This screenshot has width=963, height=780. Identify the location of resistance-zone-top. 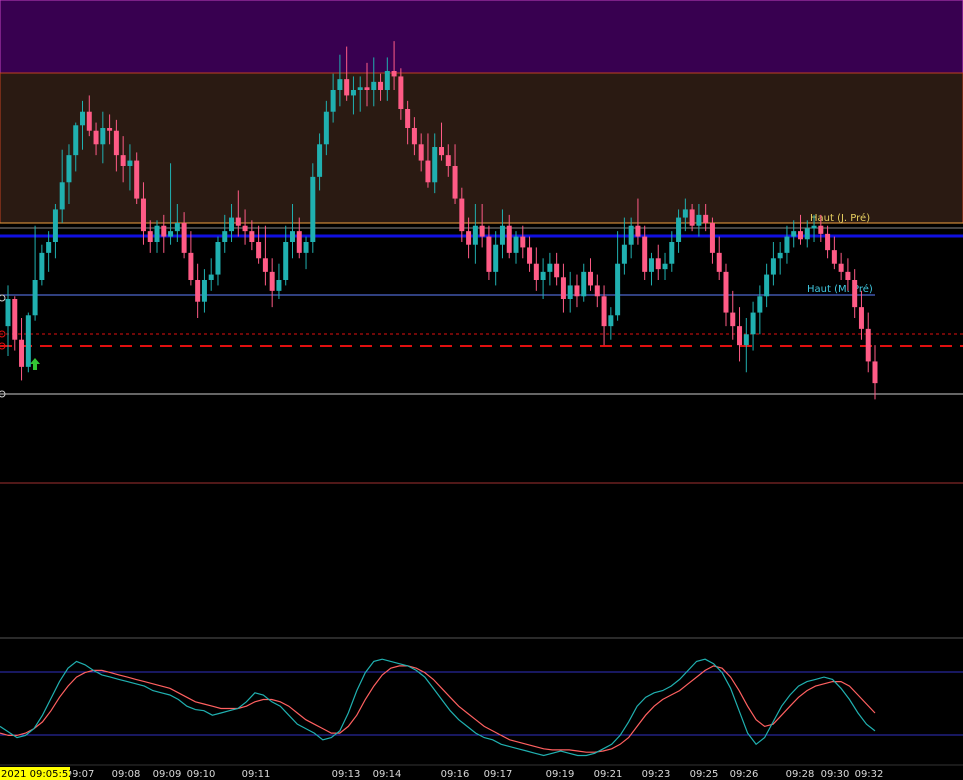
(481, 37).